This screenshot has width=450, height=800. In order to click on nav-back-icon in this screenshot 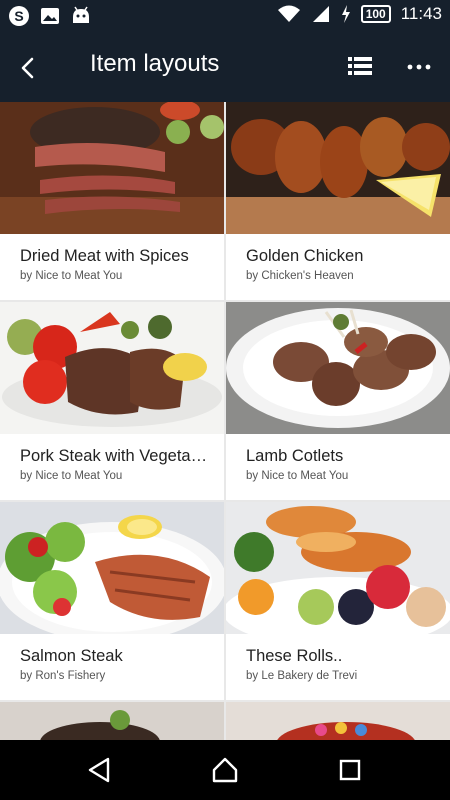, I will do `click(100, 770)`.